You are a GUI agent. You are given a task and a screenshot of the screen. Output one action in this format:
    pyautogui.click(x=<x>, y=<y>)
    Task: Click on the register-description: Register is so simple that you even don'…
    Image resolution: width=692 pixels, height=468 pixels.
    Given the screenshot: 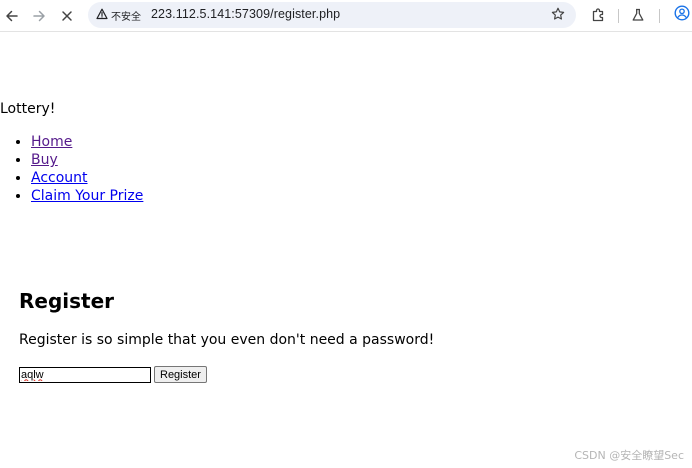 What is the action you would take?
    pyautogui.click(x=227, y=340)
    